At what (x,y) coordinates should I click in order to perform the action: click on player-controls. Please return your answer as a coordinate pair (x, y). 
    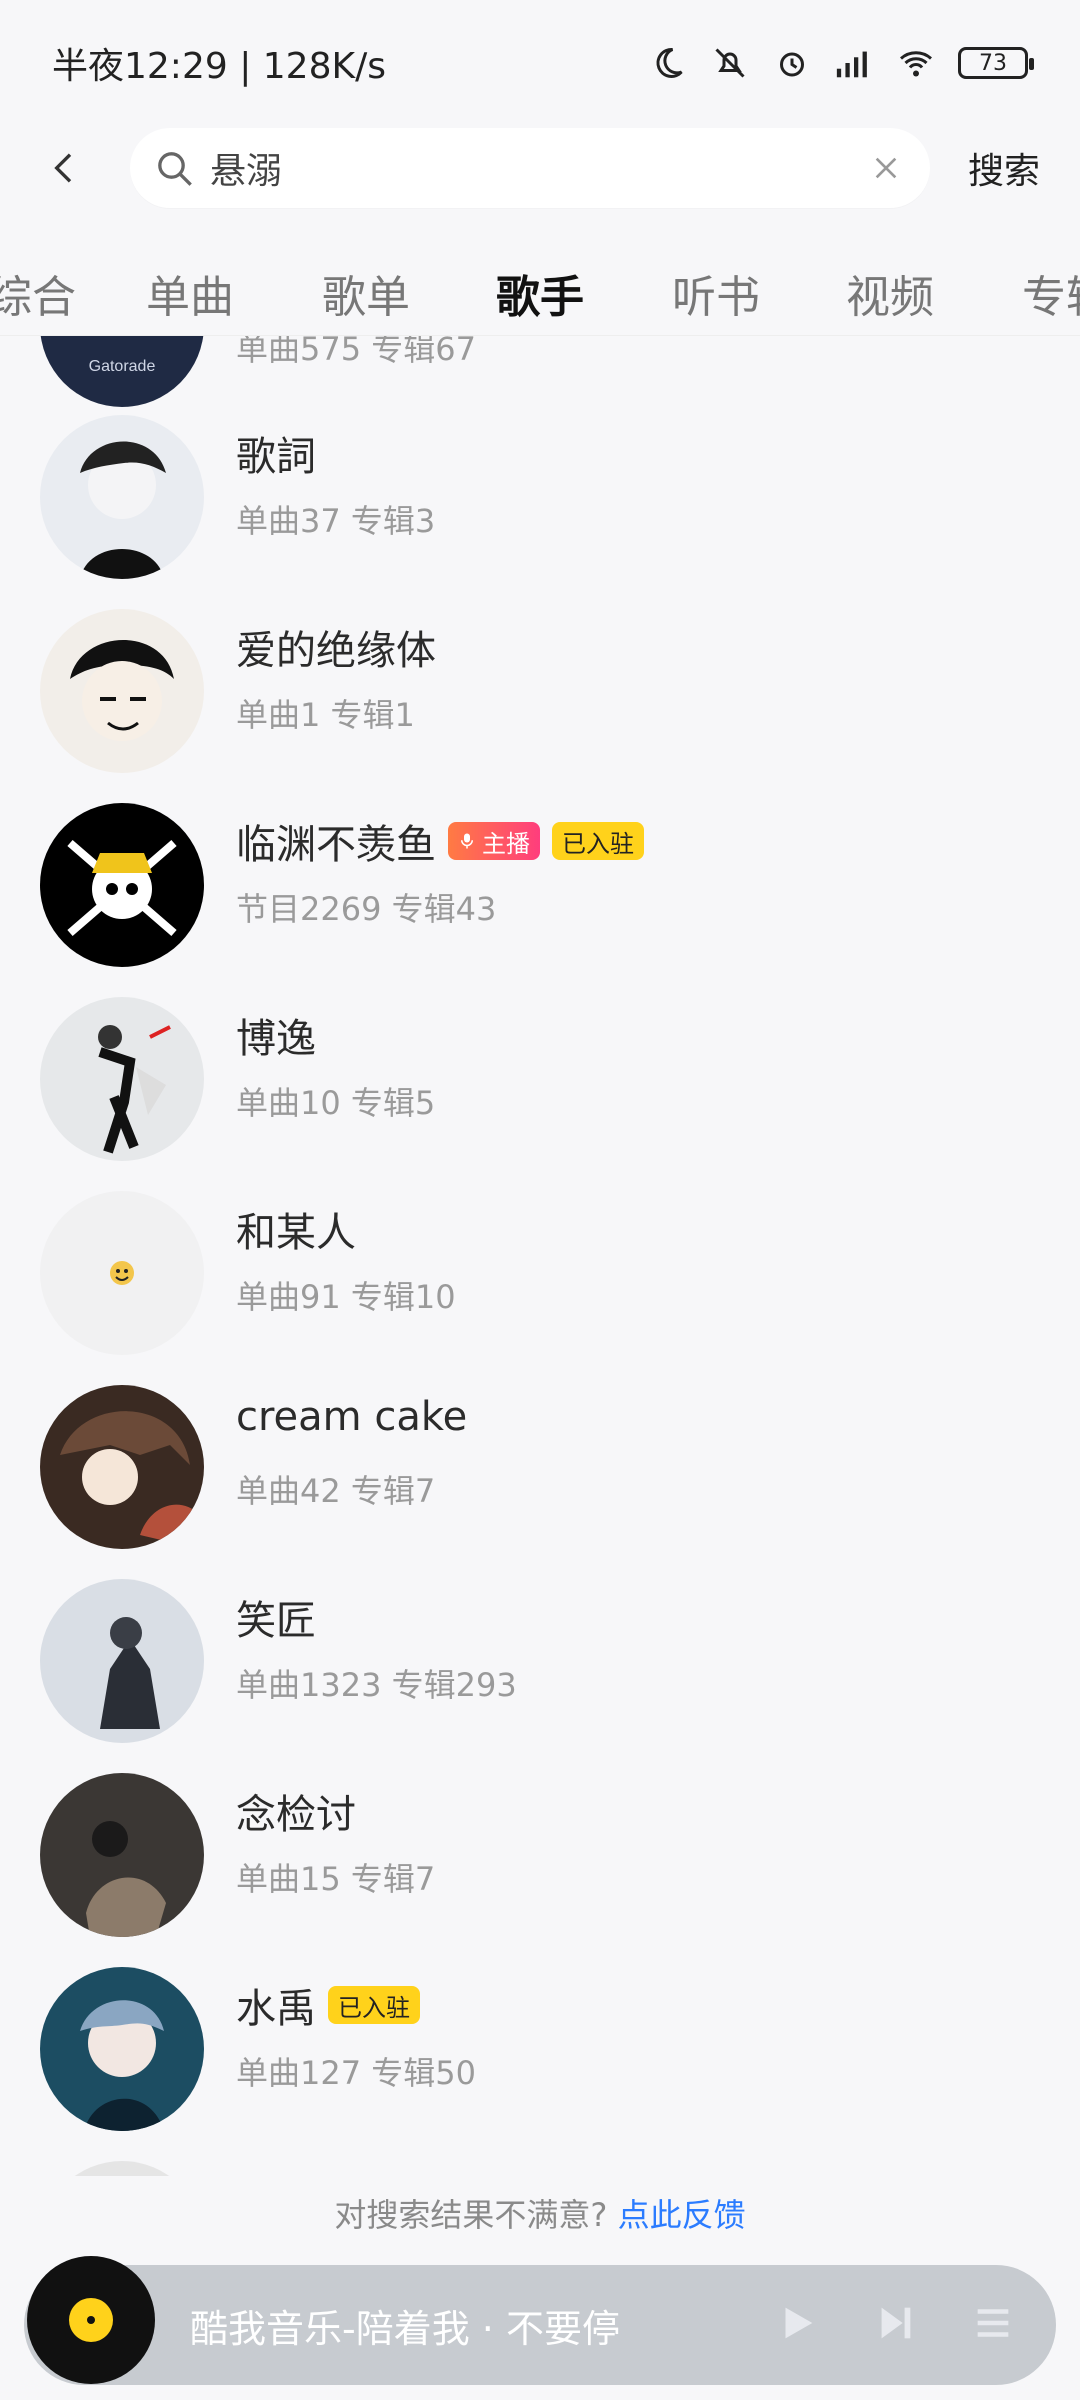
    Looking at the image, I should click on (895, 2325).